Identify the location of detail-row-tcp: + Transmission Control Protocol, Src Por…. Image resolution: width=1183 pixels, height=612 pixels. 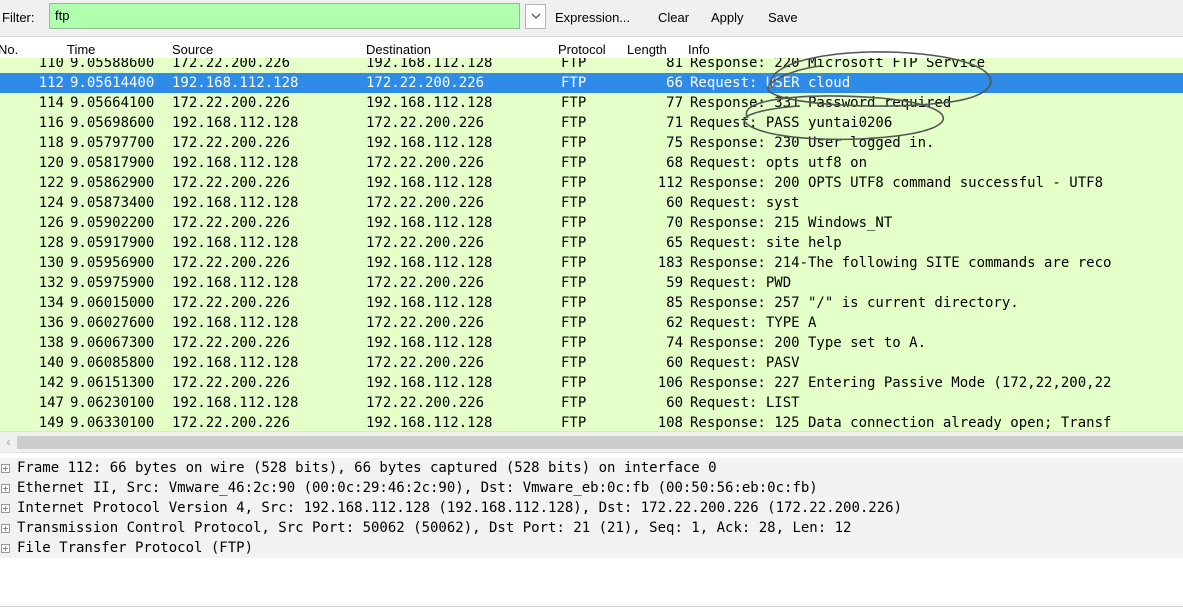
(591, 528).